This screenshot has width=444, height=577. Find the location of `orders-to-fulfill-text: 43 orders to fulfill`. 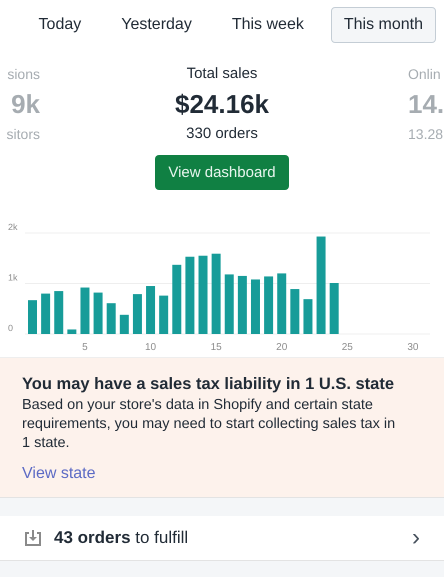

orders-to-fulfill-text: 43 orders to fulfill is located at coordinates (122, 538).